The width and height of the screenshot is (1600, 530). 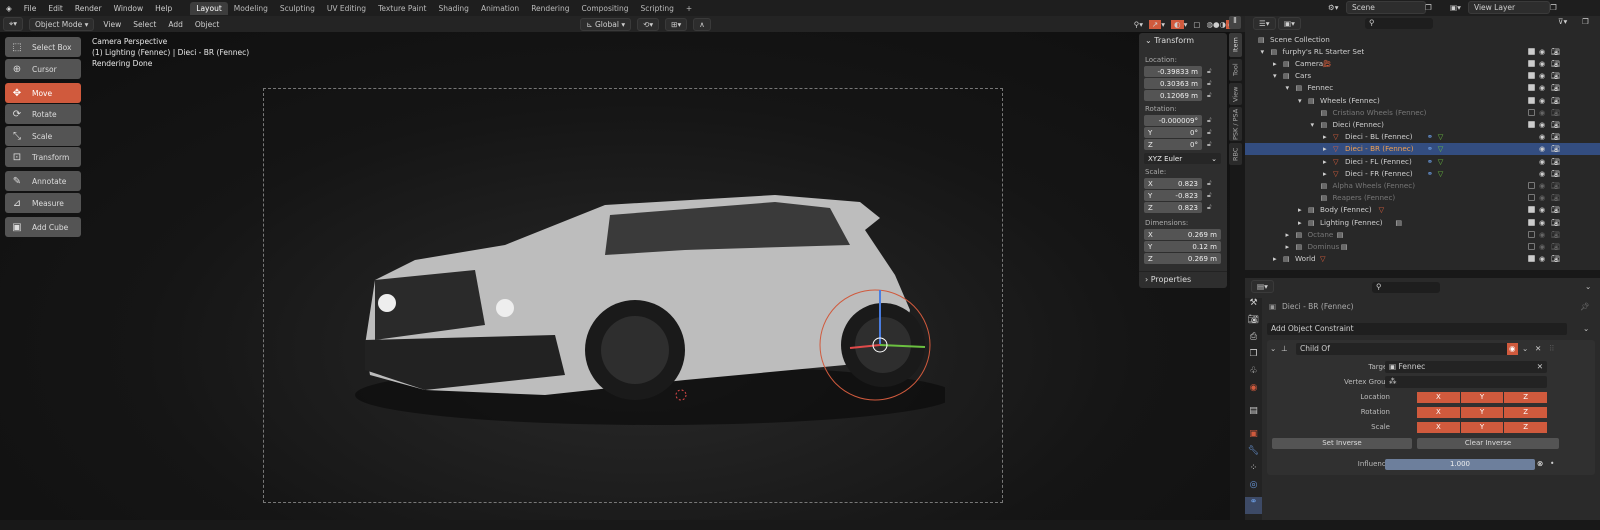 I want to click on proportional-edit-icon: ∧, so click(x=702, y=24).